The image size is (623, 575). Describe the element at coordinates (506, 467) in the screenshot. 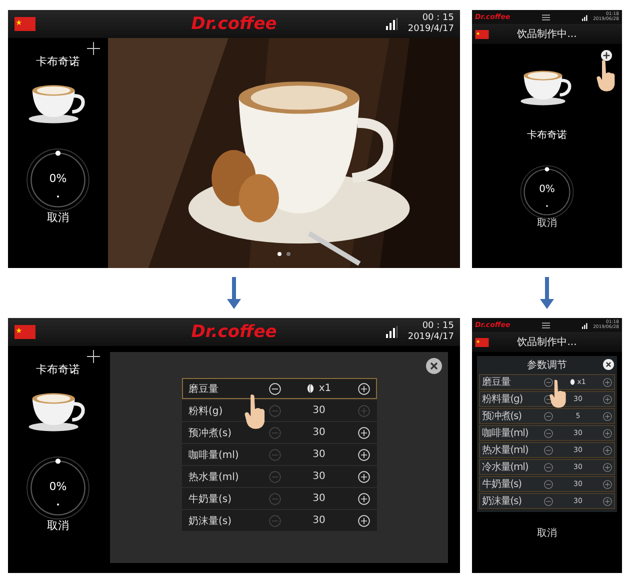

I see `parameter-name: 冷水量(ml)` at that location.